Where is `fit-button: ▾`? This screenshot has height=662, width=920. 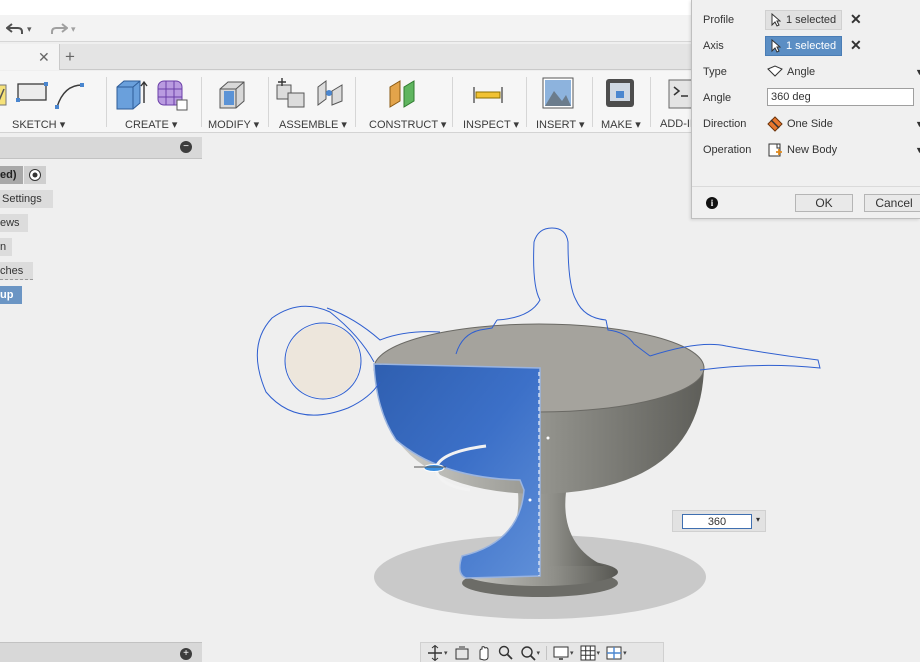
fit-button: ▾ is located at coordinates (530, 653).